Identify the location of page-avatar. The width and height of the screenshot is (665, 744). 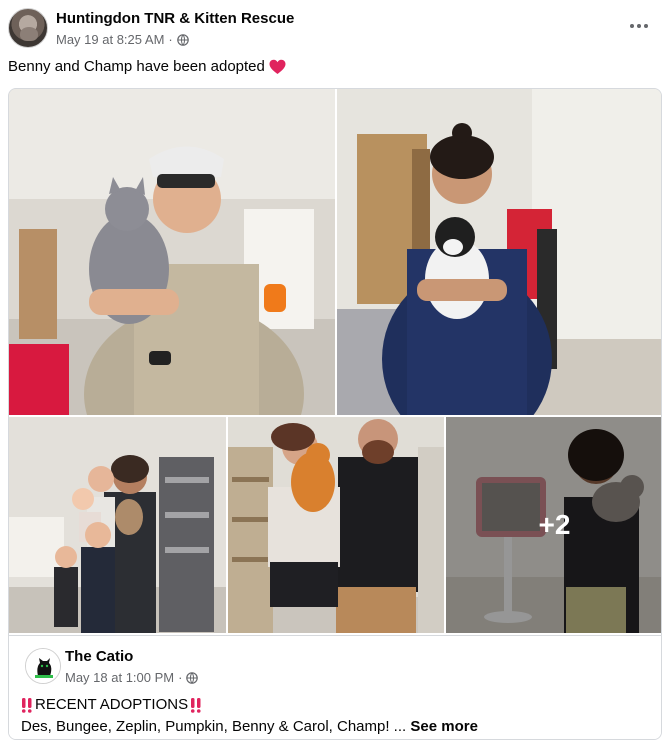
(28, 28).